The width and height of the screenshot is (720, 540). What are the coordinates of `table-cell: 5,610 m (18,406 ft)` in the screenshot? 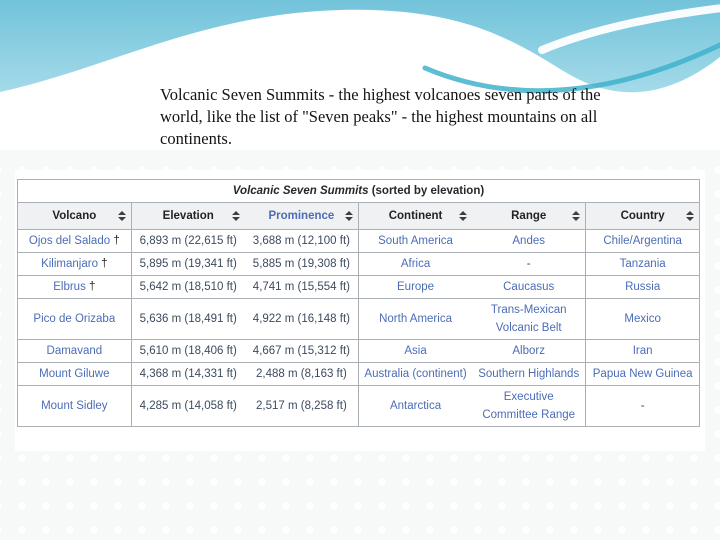 It's located at (188, 351).